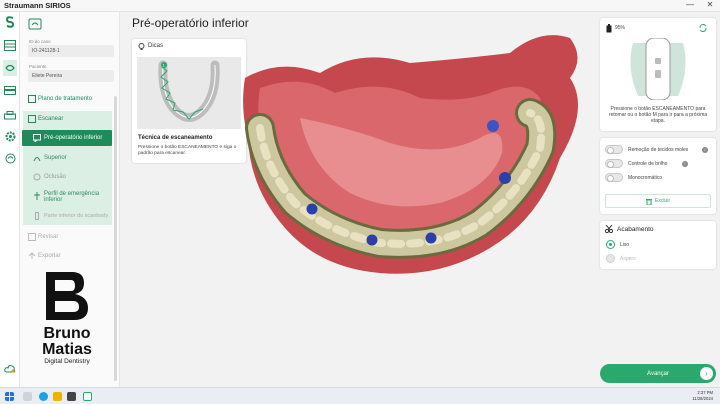 Image resolution: width=720 pixels, height=404 pixels. What do you see at coordinates (10, 368) in the screenshot?
I see `cloud-sync-icon` at bounding box center [10, 368].